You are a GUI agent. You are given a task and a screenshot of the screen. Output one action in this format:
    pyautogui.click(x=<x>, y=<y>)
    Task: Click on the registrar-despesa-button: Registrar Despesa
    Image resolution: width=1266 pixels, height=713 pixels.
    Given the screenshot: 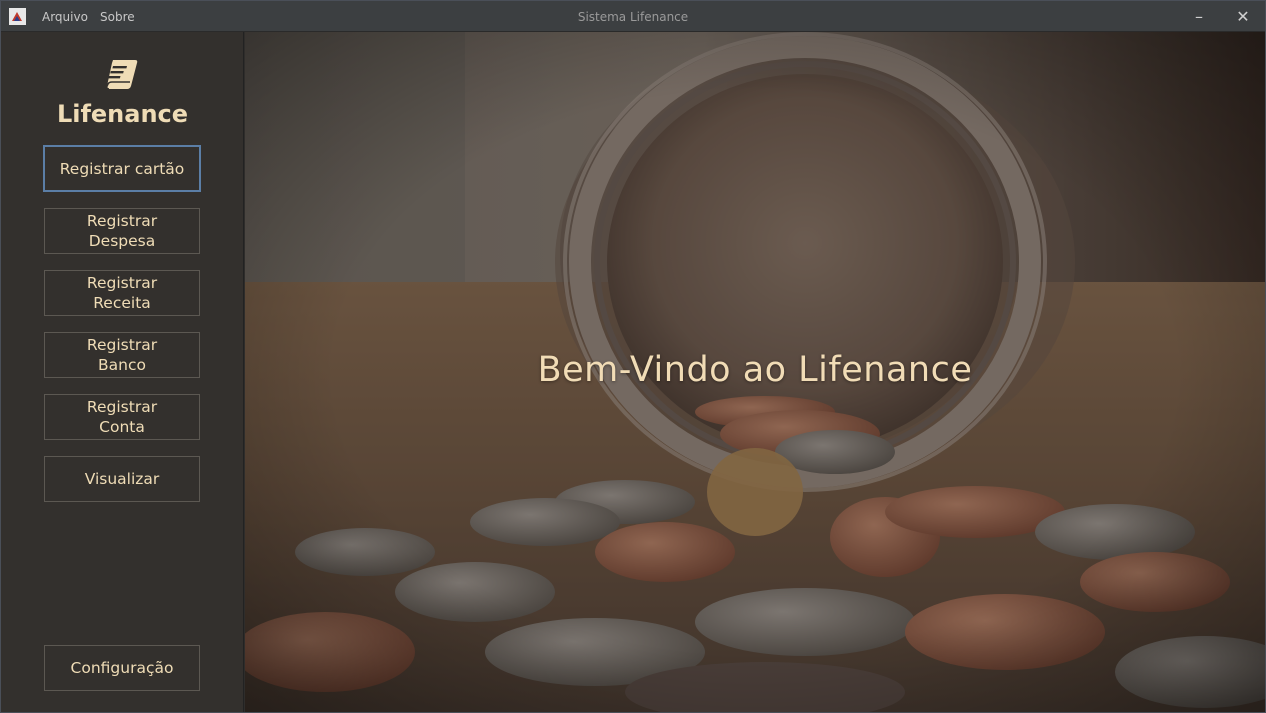 What is the action you would take?
    pyautogui.click(x=122, y=231)
    